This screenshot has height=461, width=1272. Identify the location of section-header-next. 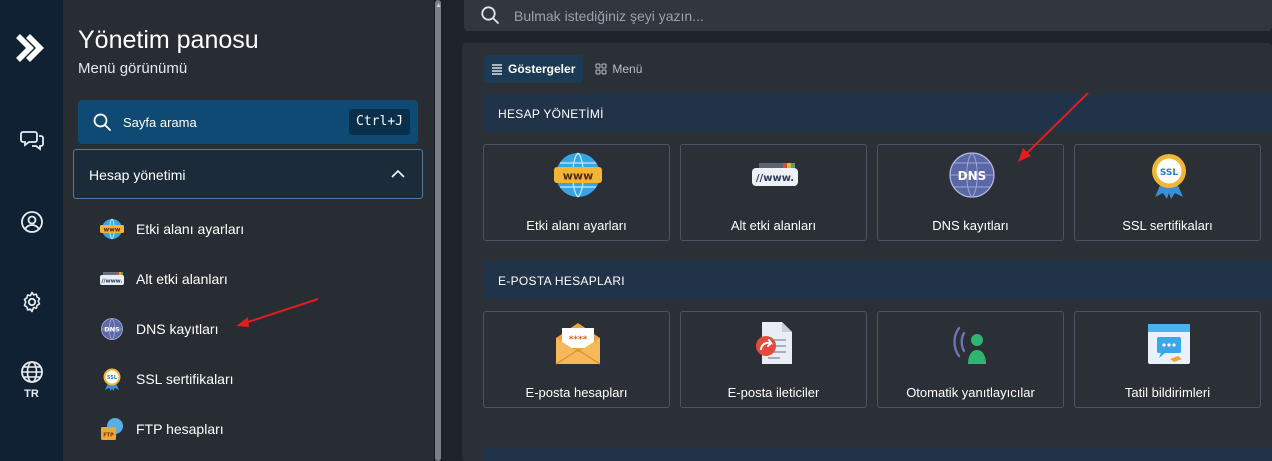
(877, 454).